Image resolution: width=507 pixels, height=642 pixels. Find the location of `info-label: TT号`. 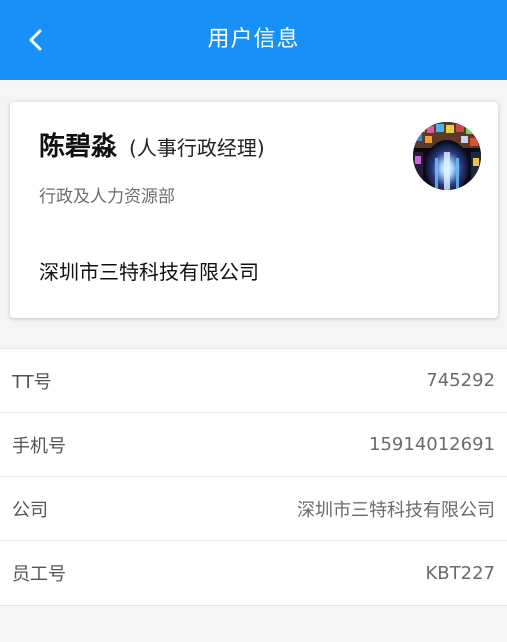

info-label: TT号 is located at coordinates (32, 382).